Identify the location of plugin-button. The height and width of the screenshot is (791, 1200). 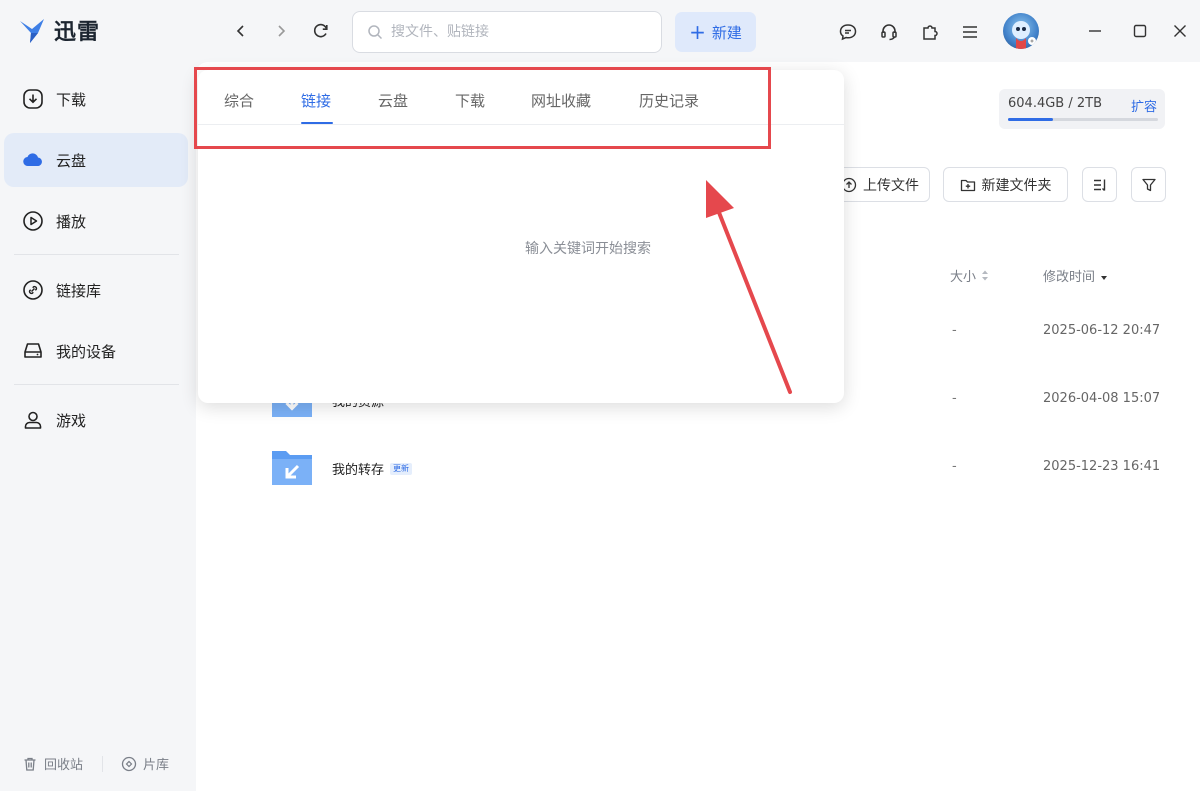
(930, 32).